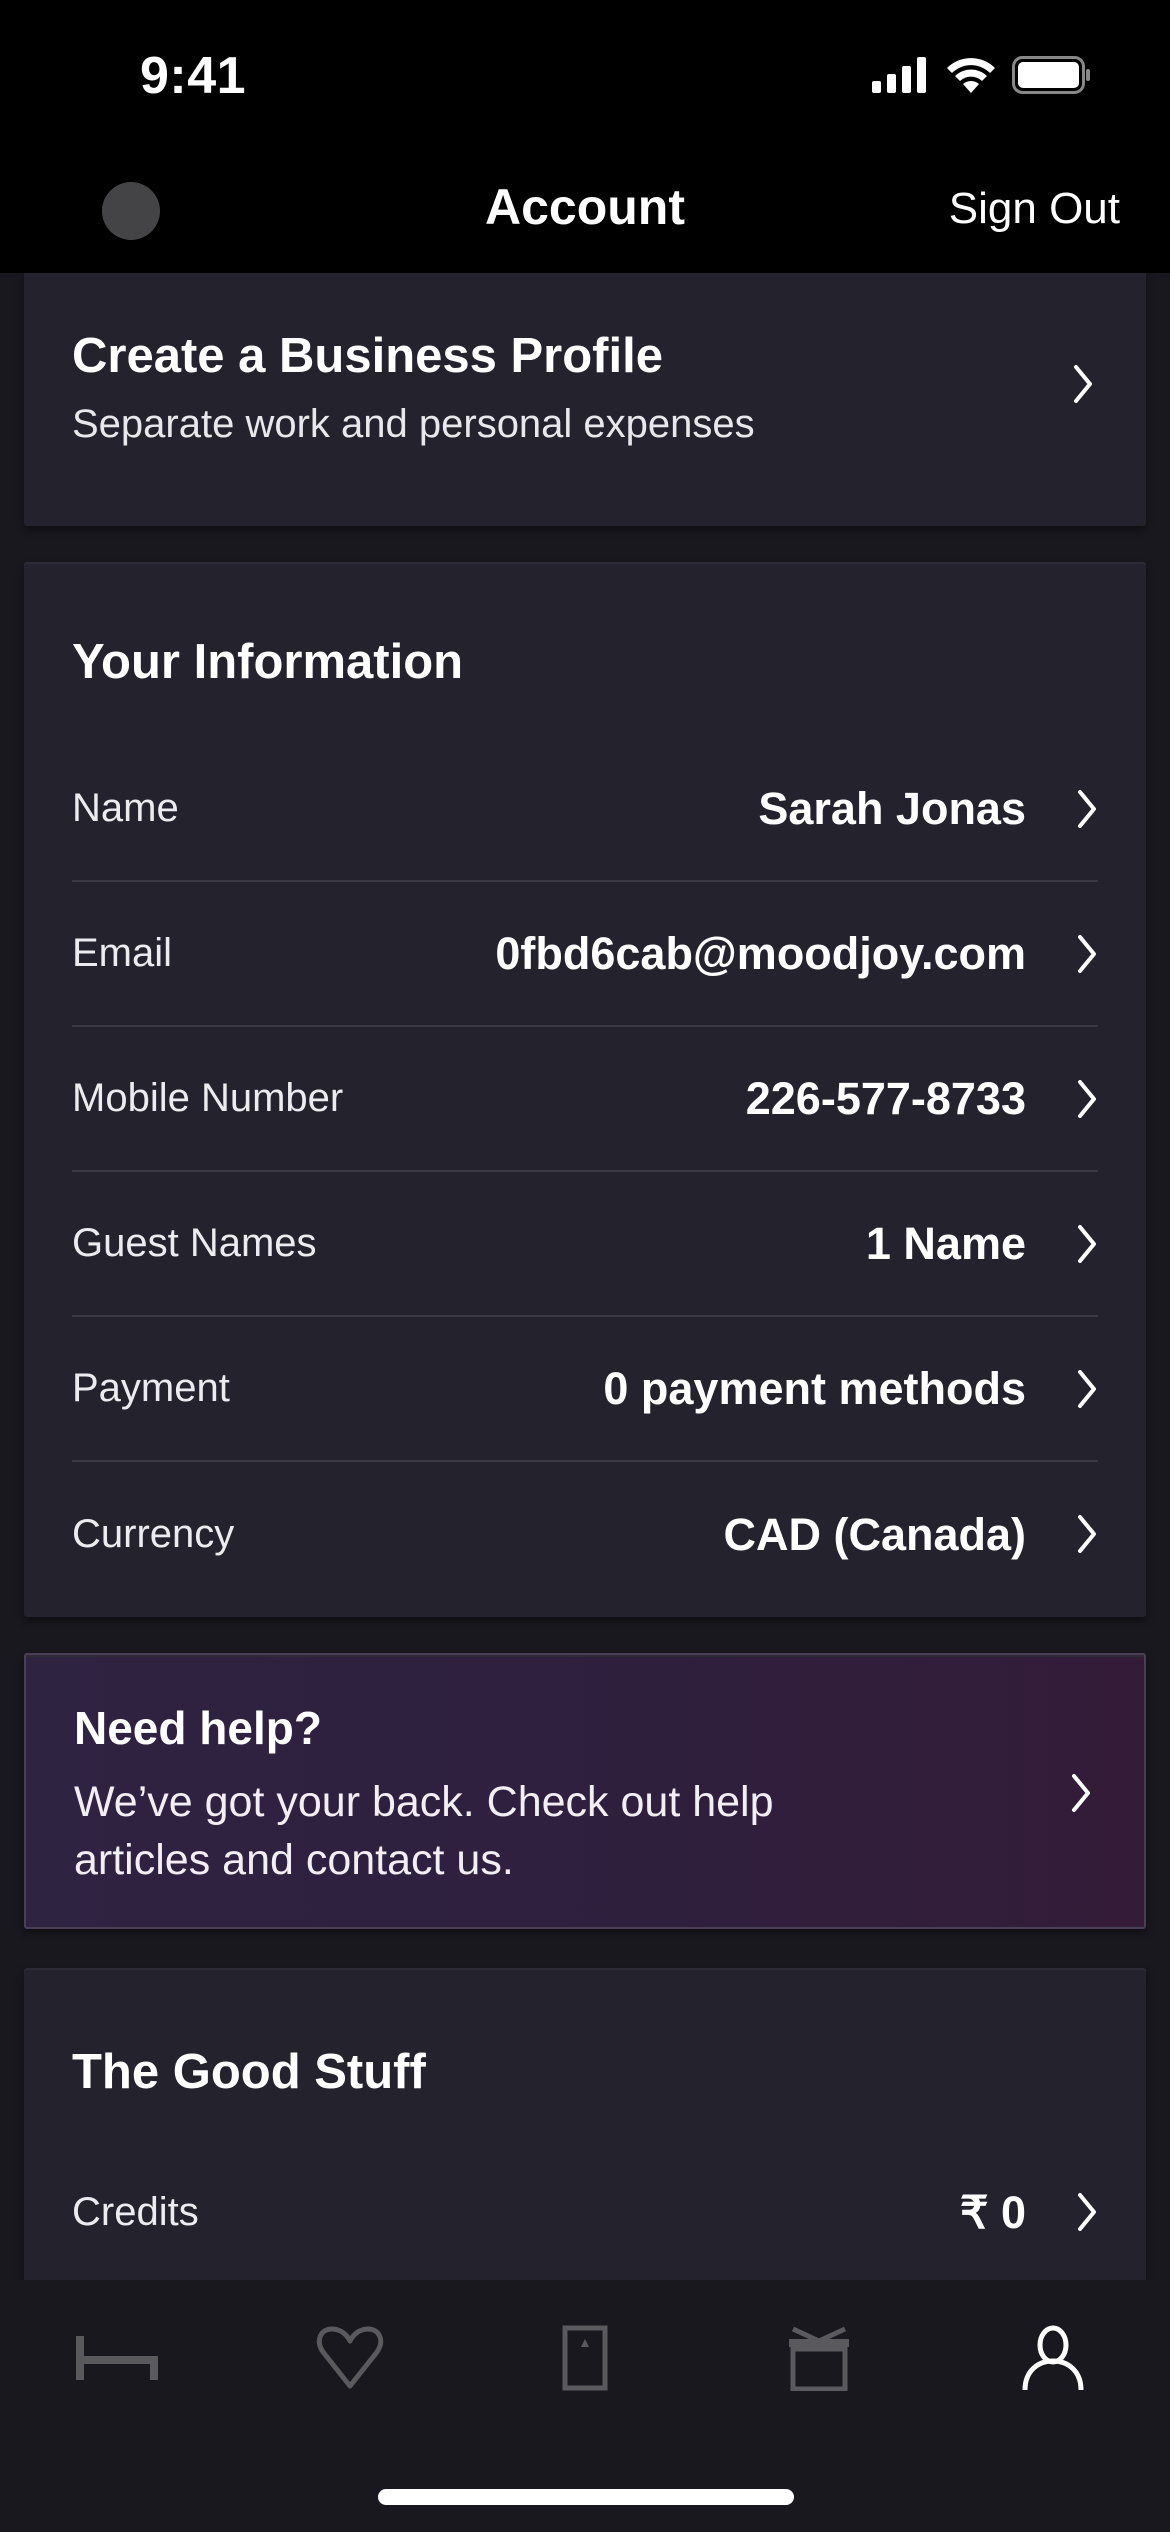  I want to click on good-stuff-card: The Good Stuff Credits ₹ 0, so click(585, 2138).